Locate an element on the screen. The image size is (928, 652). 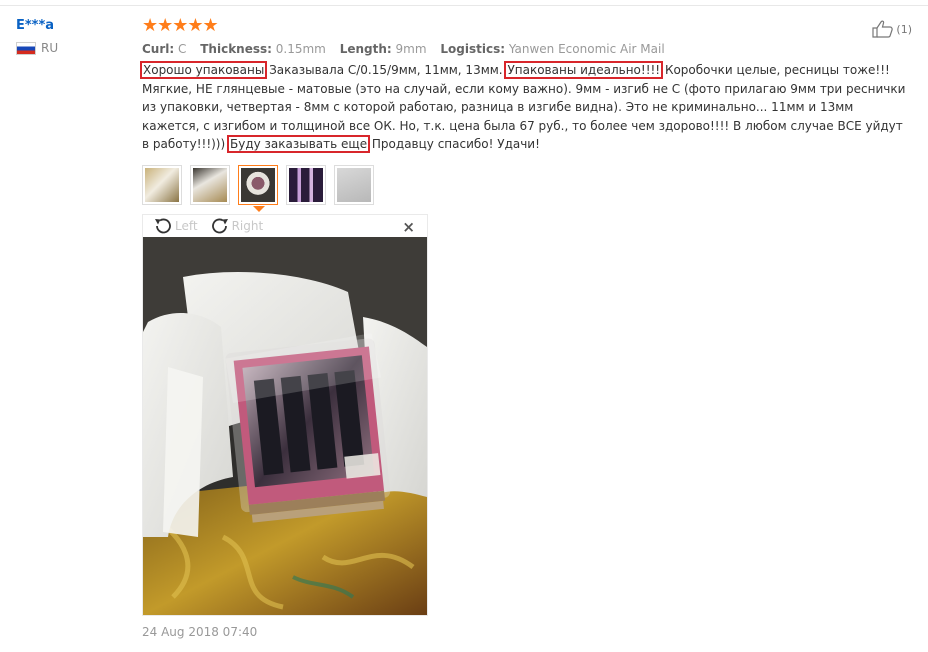
photo-thumbnails is located at coordinates (262, 185).